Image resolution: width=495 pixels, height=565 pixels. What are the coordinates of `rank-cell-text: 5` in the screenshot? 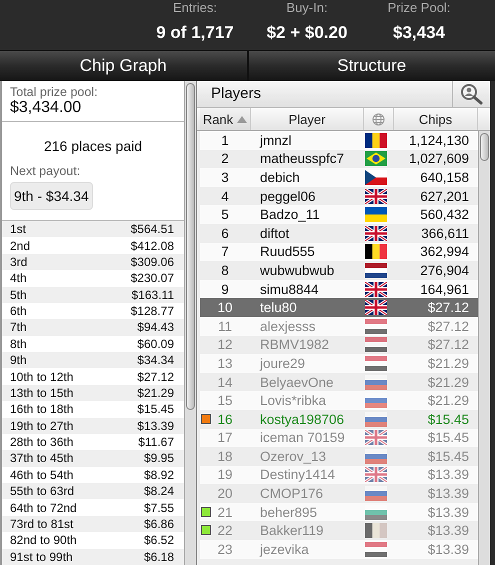 It's located at (225, 214).